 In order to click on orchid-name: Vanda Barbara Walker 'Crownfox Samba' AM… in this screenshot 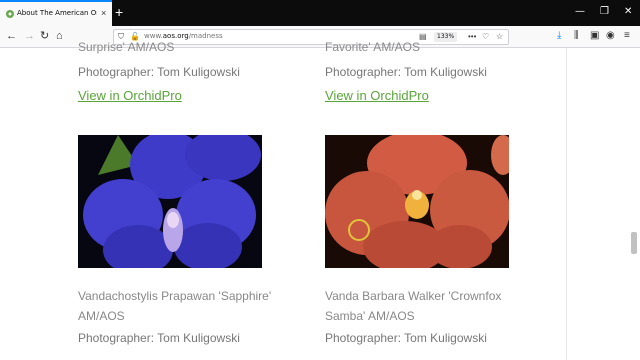, I will do `click(425, 306)`.